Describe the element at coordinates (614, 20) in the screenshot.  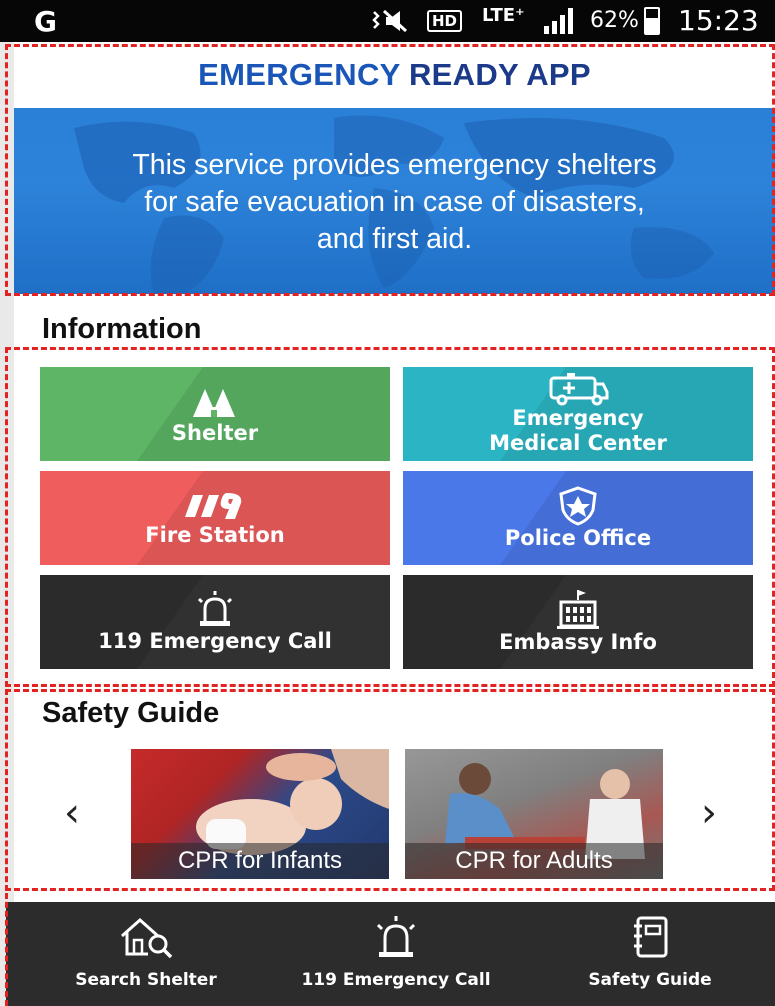
I see `battery-percent: 62%` at that location.